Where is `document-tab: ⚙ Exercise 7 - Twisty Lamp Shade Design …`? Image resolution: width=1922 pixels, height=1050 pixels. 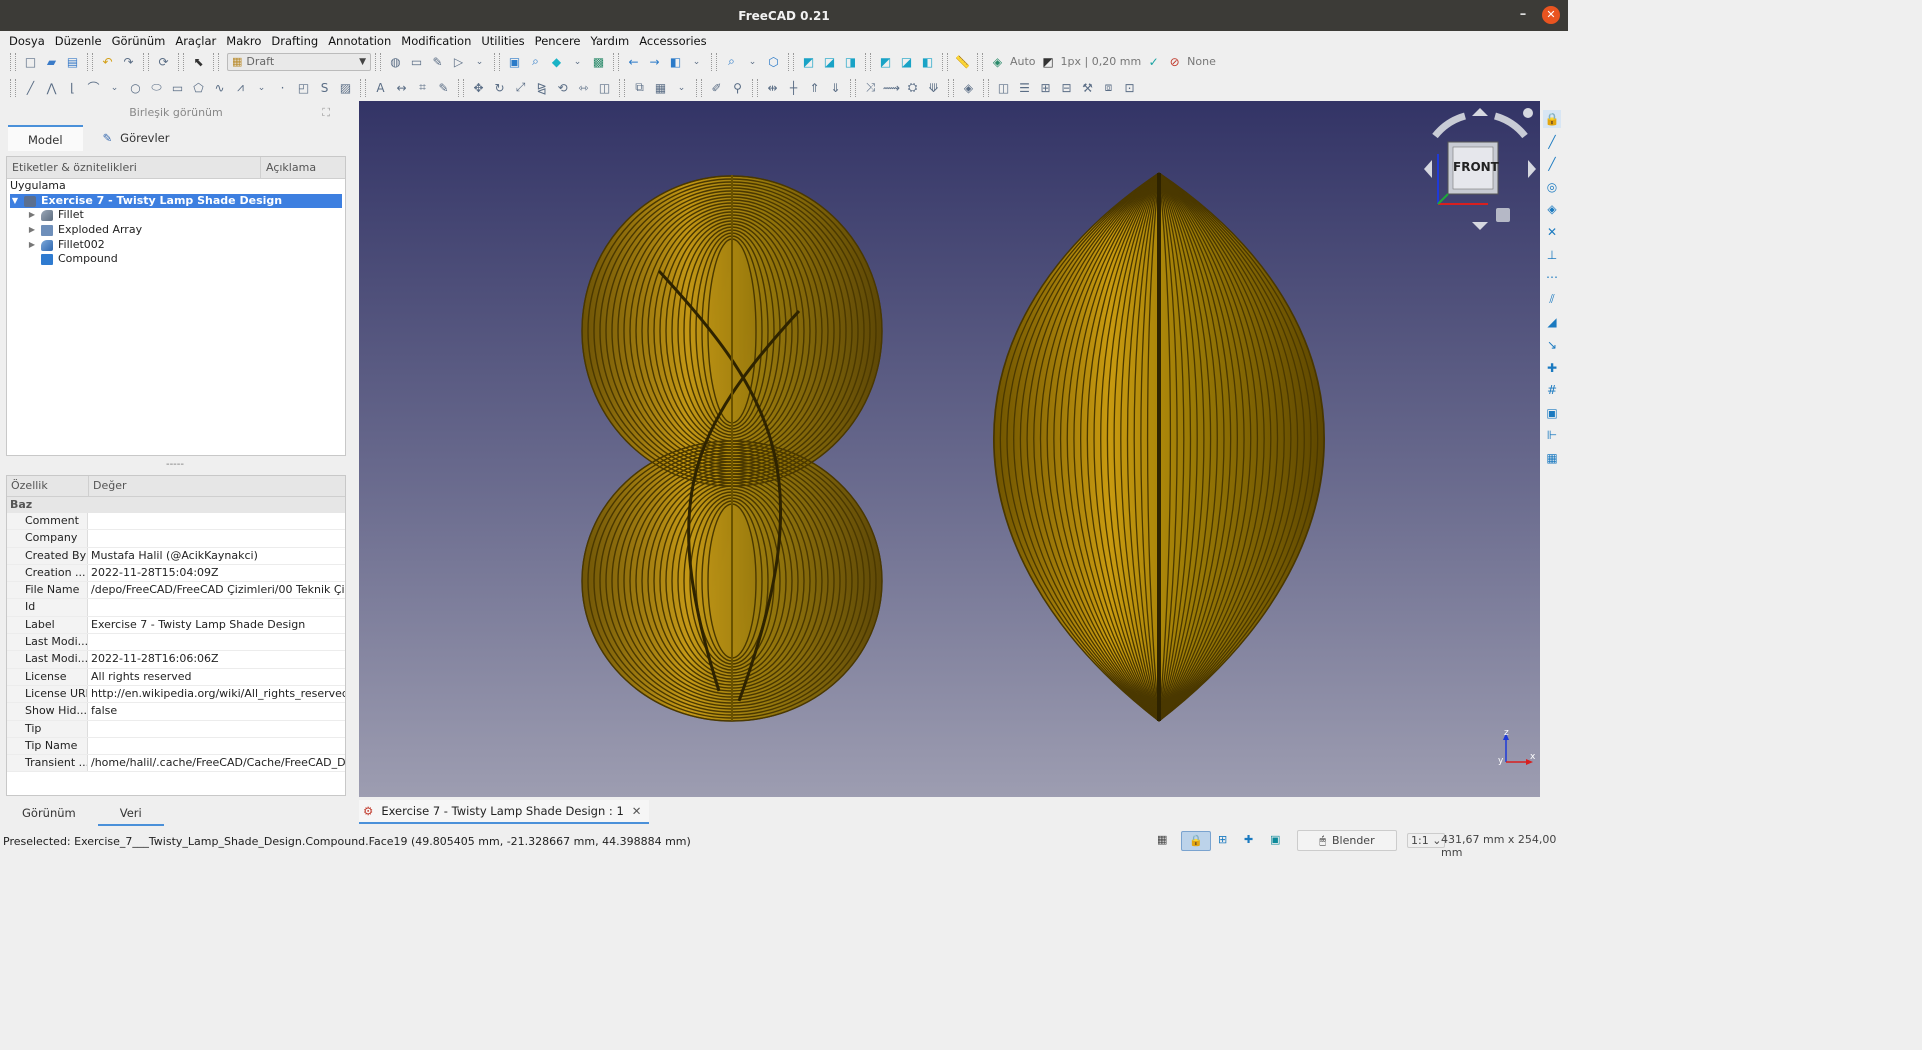
document-tab: ⚙ Exercise 7 - Twisty Lamp Shade Design … is located at coordinates (504, 812).